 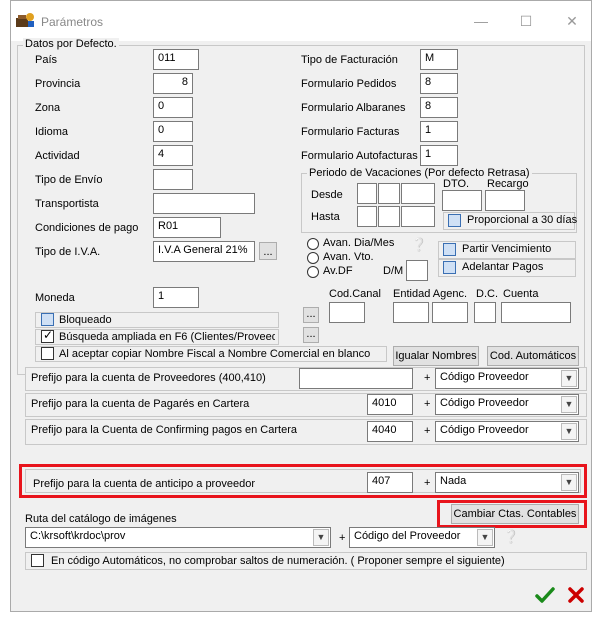 I want to click on entidad-label: Entidad Agenc., so click(x=430, y=294).